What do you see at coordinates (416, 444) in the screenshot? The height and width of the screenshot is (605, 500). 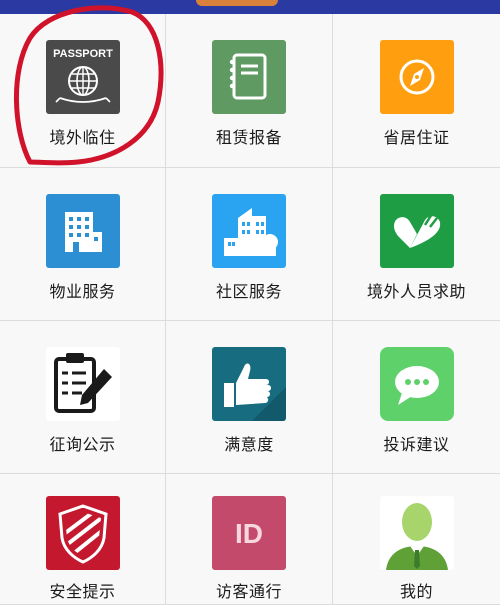 I see `service-label: 投诉建议` at bounding box center [416, 444].